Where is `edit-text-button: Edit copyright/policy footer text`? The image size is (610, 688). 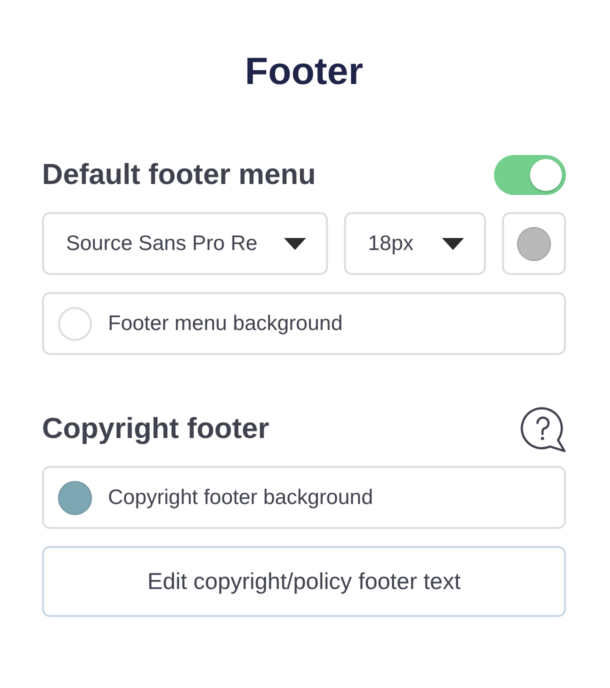
edit-text-button: Edit copyright/policy footer text is located at coordinates (304, 581).